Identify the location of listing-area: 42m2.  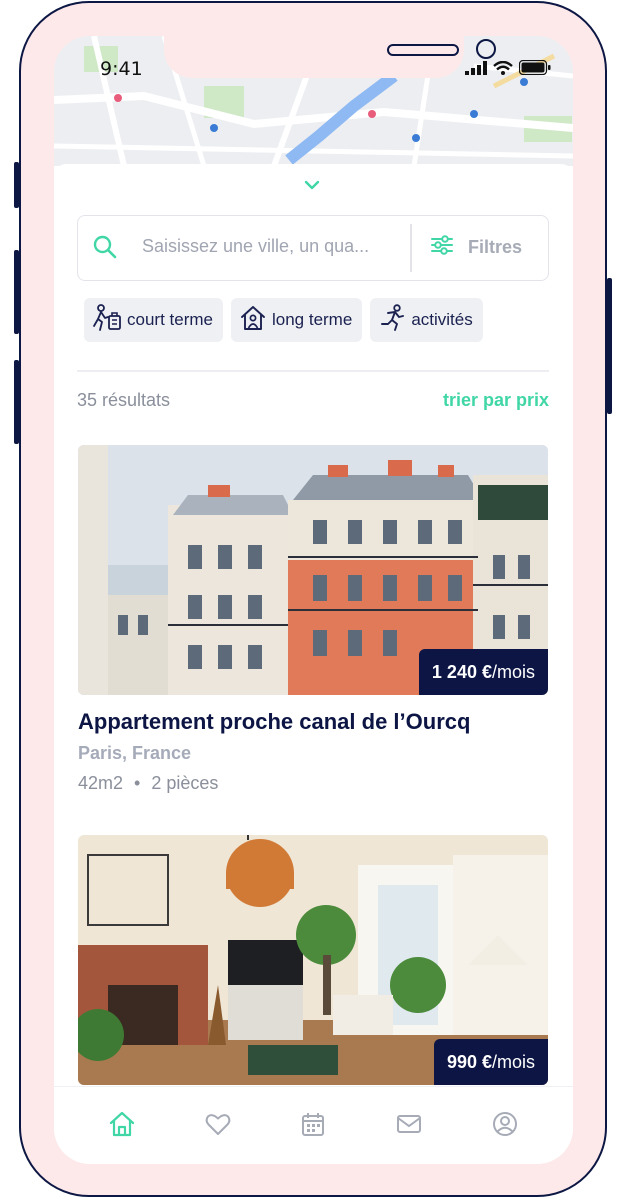
(101, 783).